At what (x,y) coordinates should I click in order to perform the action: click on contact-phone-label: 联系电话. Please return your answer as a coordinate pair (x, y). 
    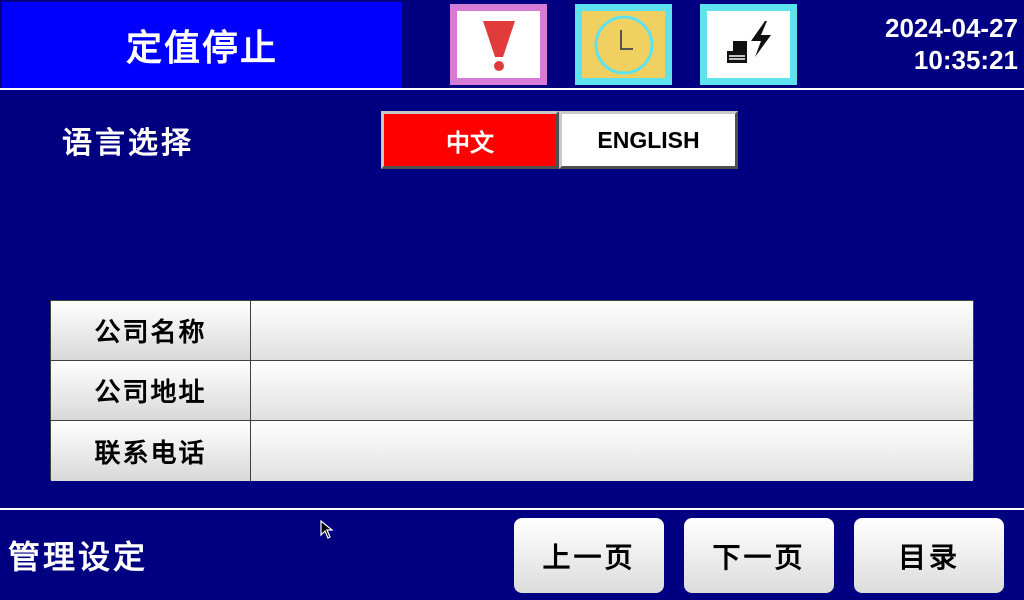
    Looking at the image, I should click on (151, 451).